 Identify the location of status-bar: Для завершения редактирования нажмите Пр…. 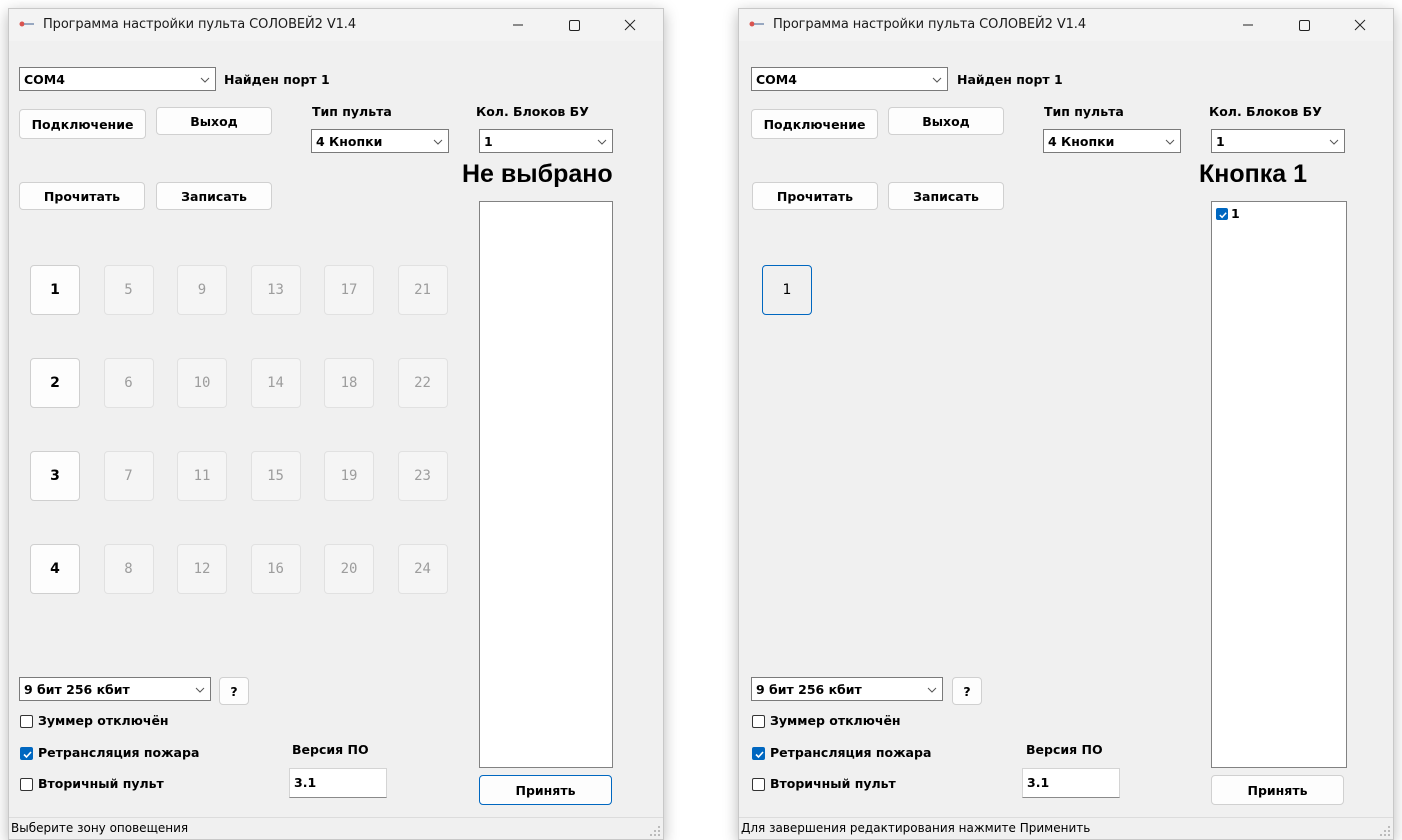
(1066, 828).